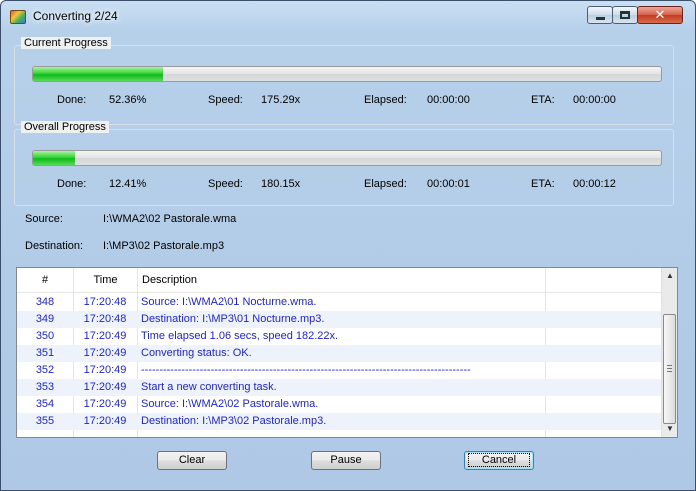  I want to click on maximize-button, so click(625, 15).